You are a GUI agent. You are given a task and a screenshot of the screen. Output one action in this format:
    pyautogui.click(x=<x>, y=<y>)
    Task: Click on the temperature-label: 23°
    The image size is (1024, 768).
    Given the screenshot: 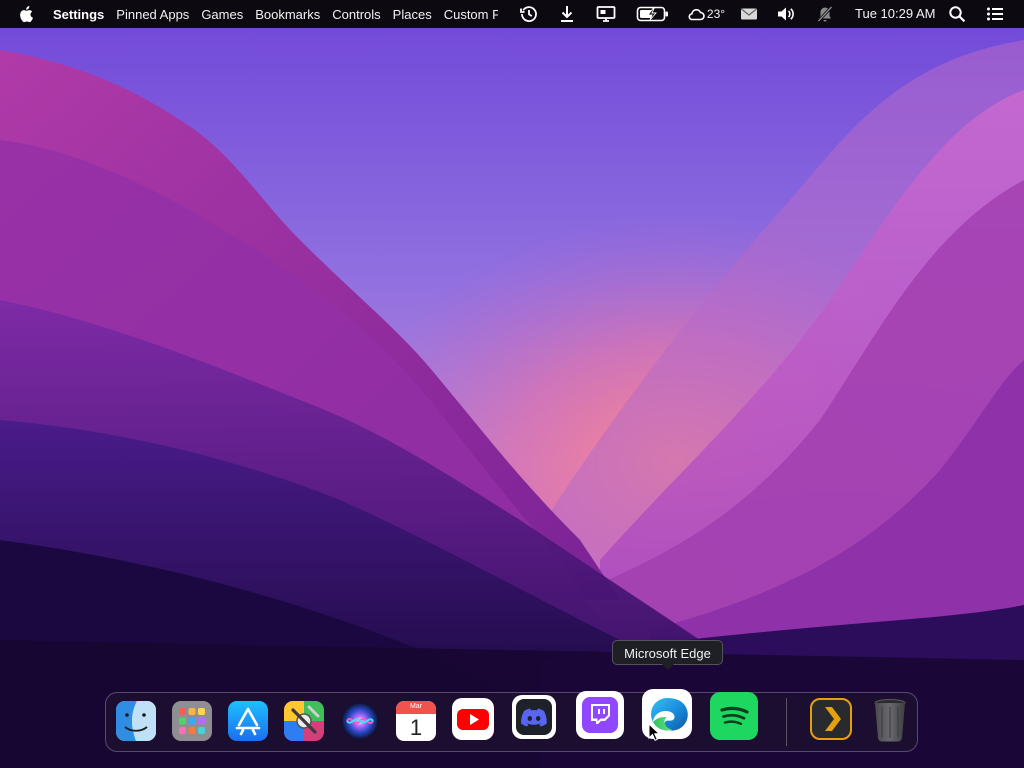 What is the action you would take?
    pyautogui.click(x=716, y=14)
    